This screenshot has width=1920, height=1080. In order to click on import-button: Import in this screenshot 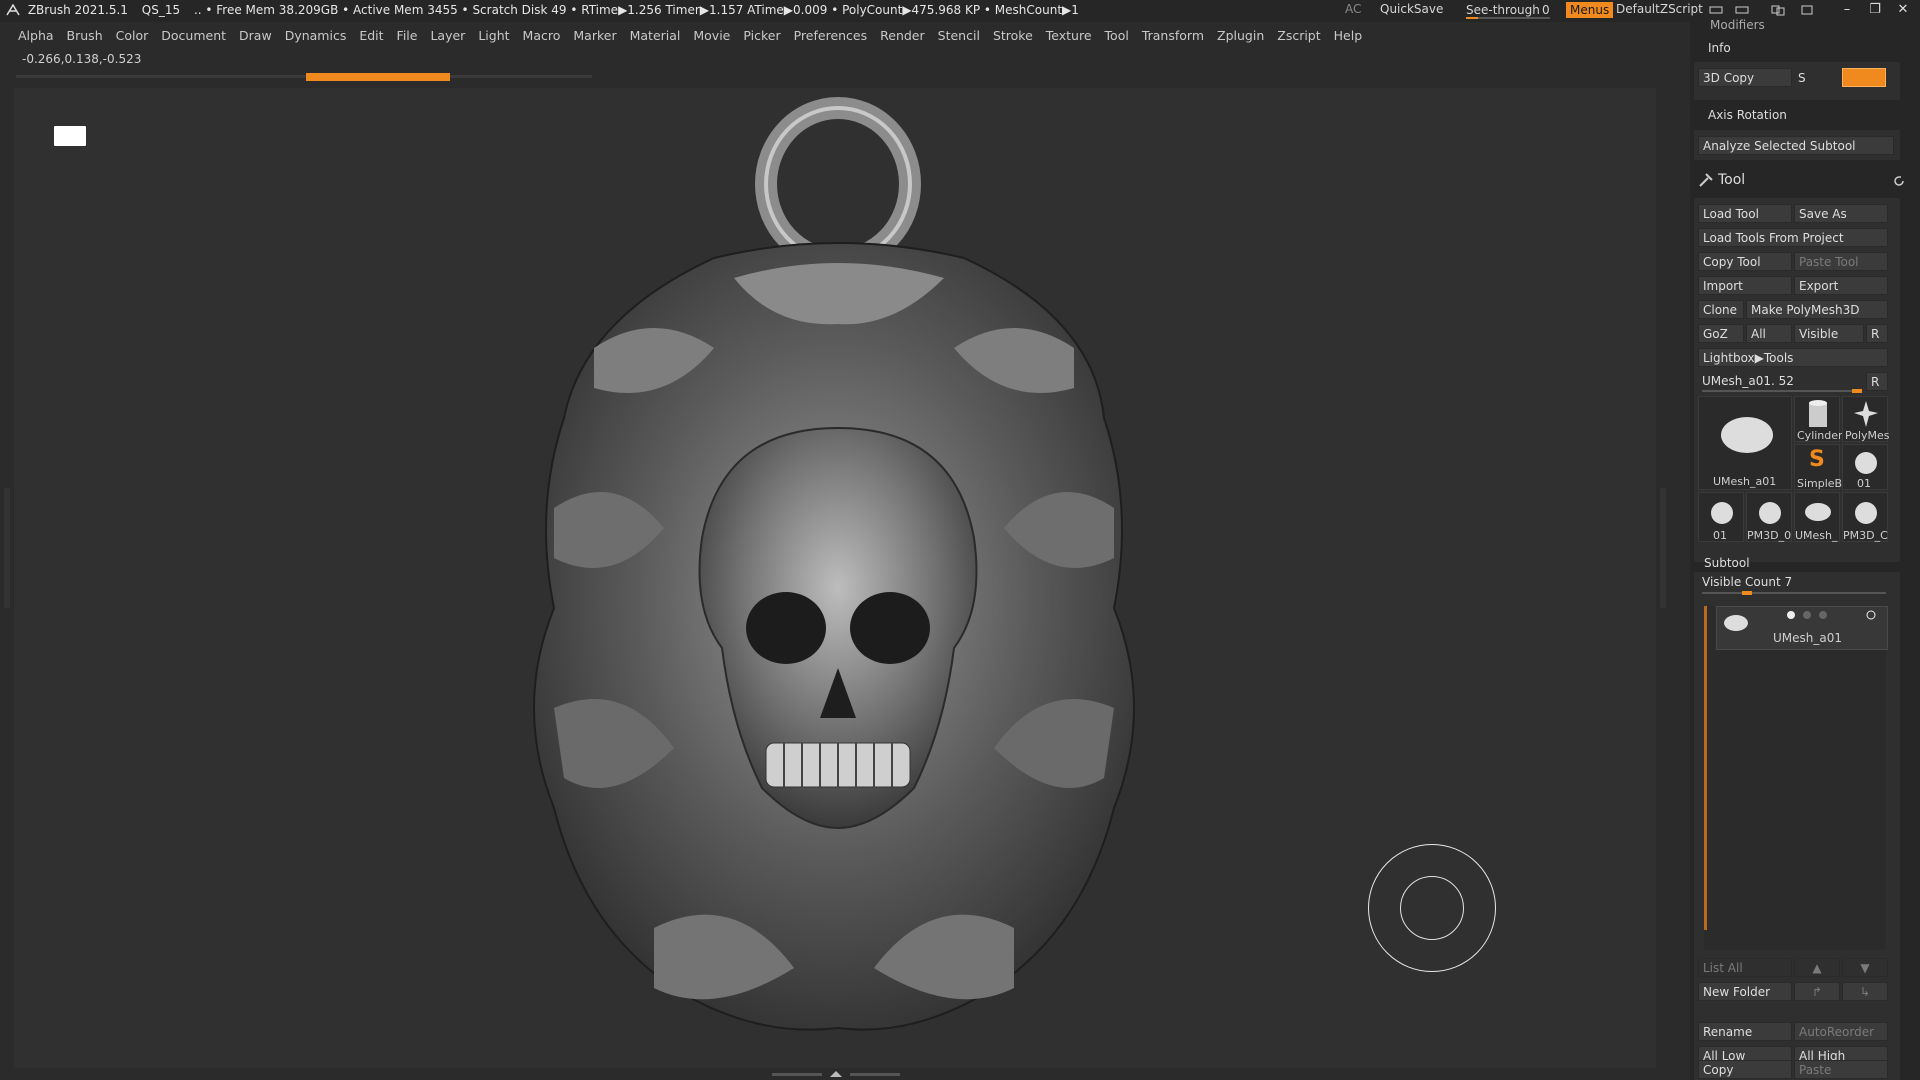, I will do `click(1745, 285)`.